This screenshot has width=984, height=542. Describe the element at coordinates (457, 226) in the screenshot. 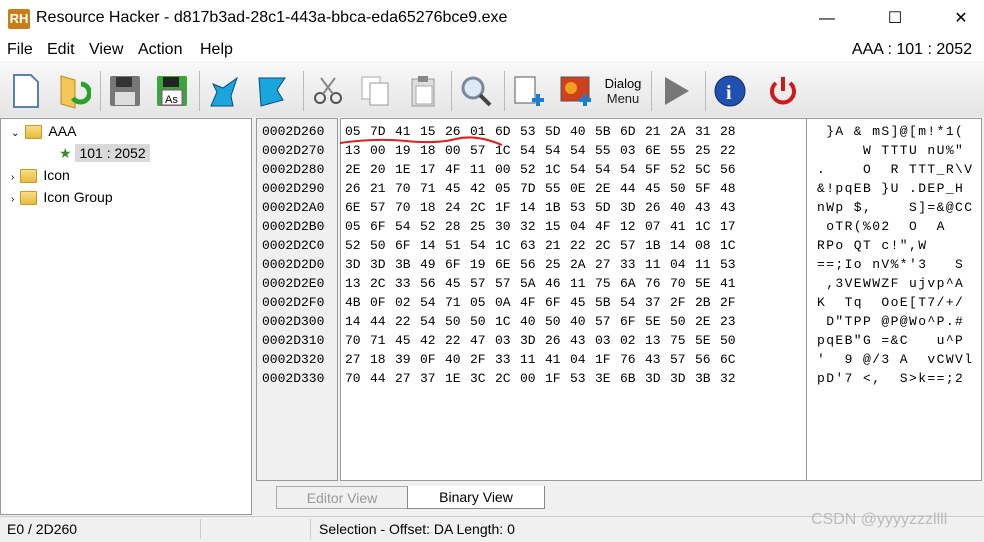

I see `hex-byte: 28` at that location.